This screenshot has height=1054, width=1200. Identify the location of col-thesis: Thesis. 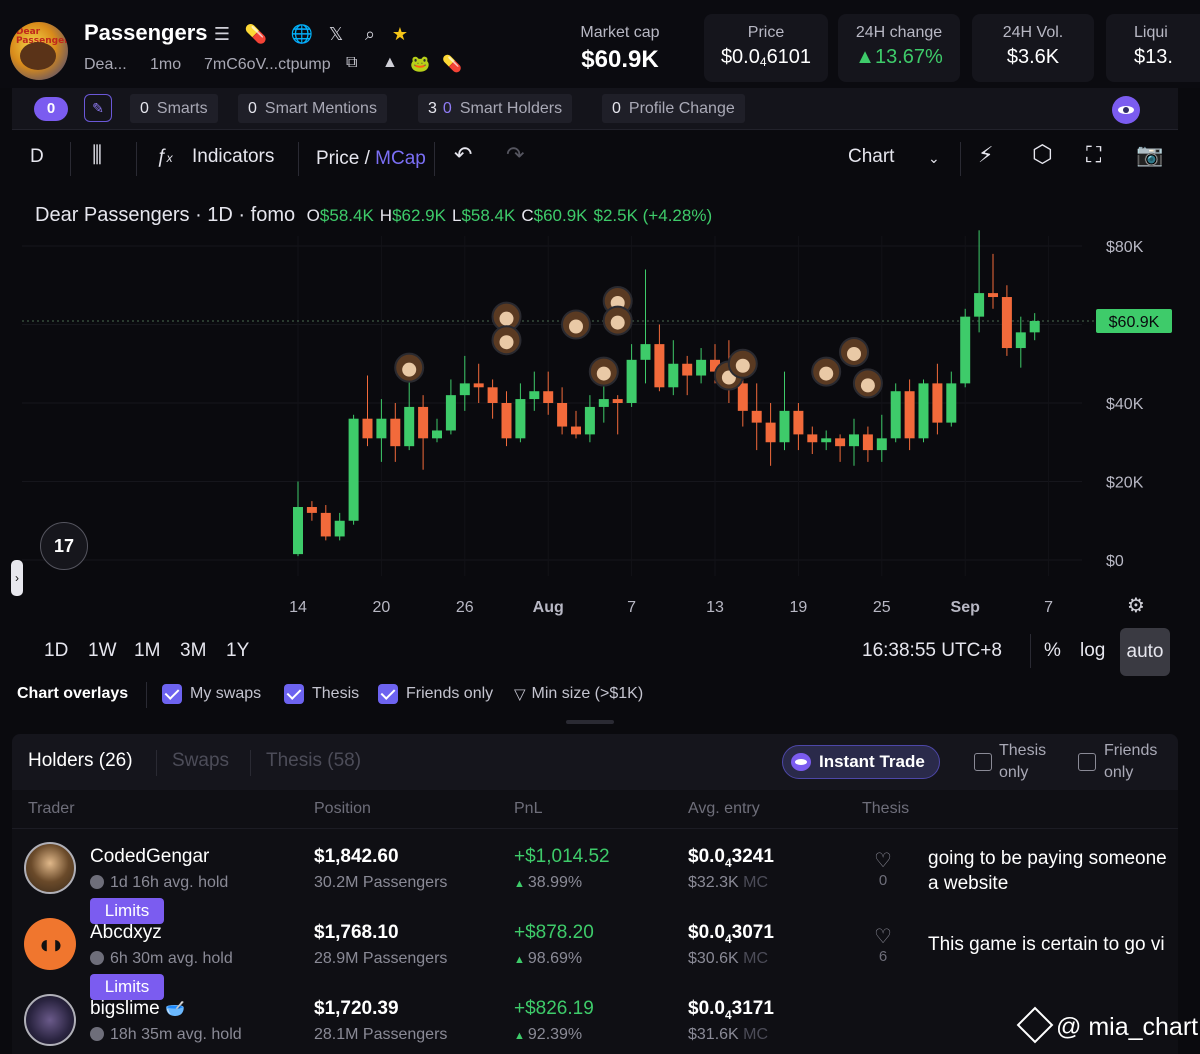
(885, 809).